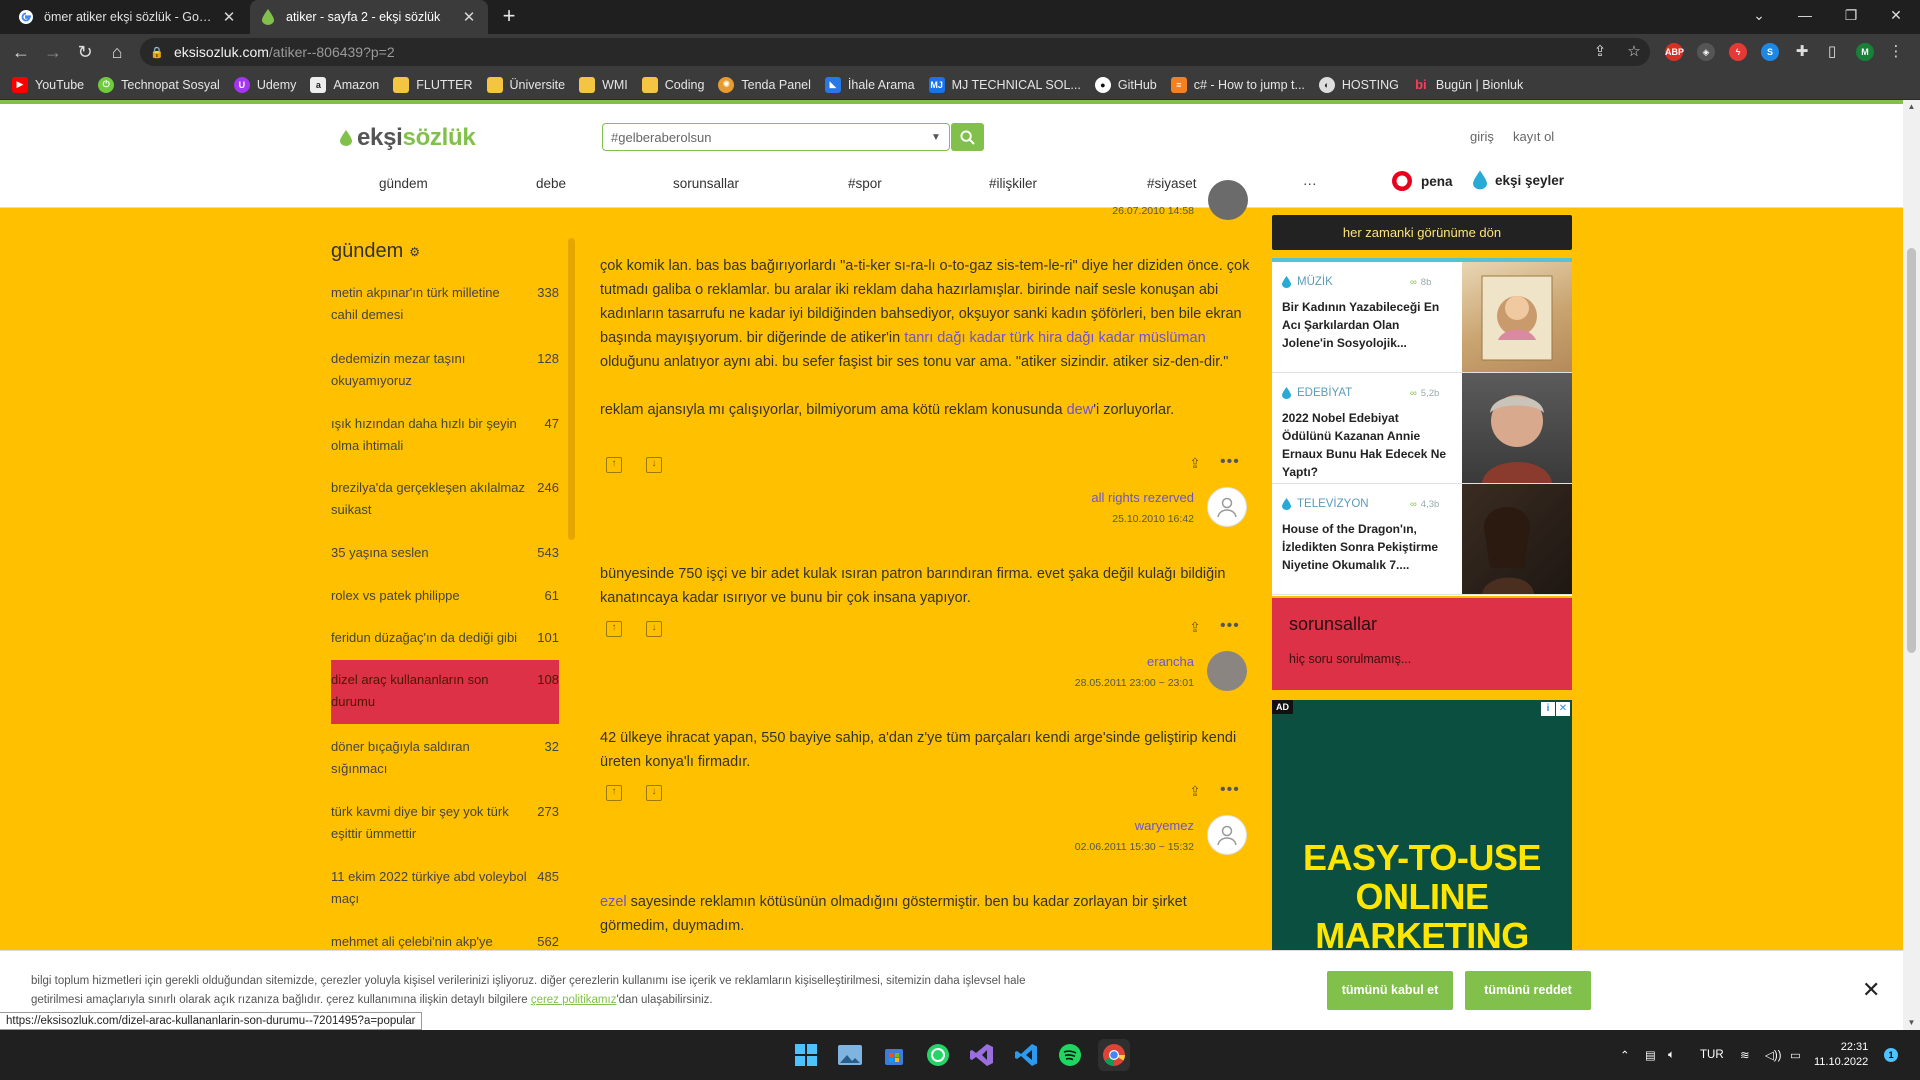  What do you see at coordinates (1634, 52) in the screenshot?
I see `bookmark-star-icon: ☆` at bounding box center [1634, 52].